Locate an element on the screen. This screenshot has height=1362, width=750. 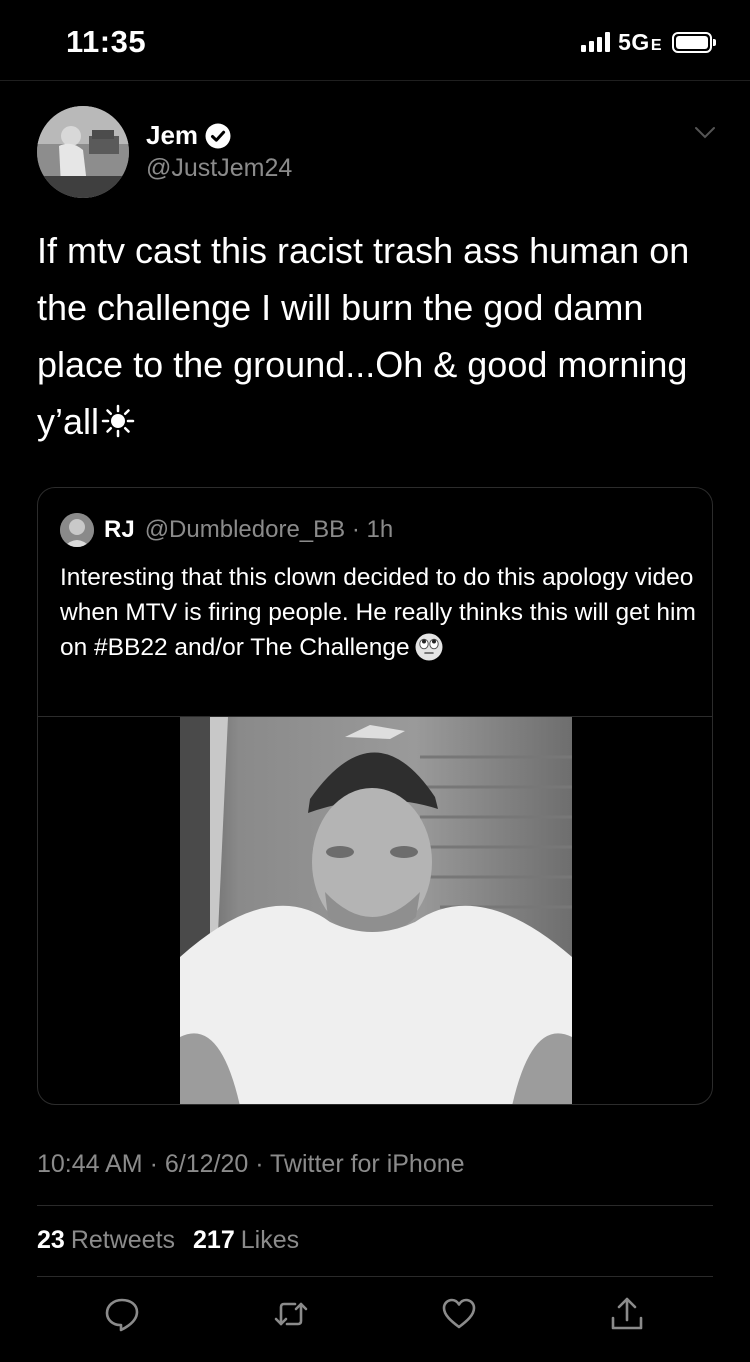
author-avatar is located at coordinates (83, 152).